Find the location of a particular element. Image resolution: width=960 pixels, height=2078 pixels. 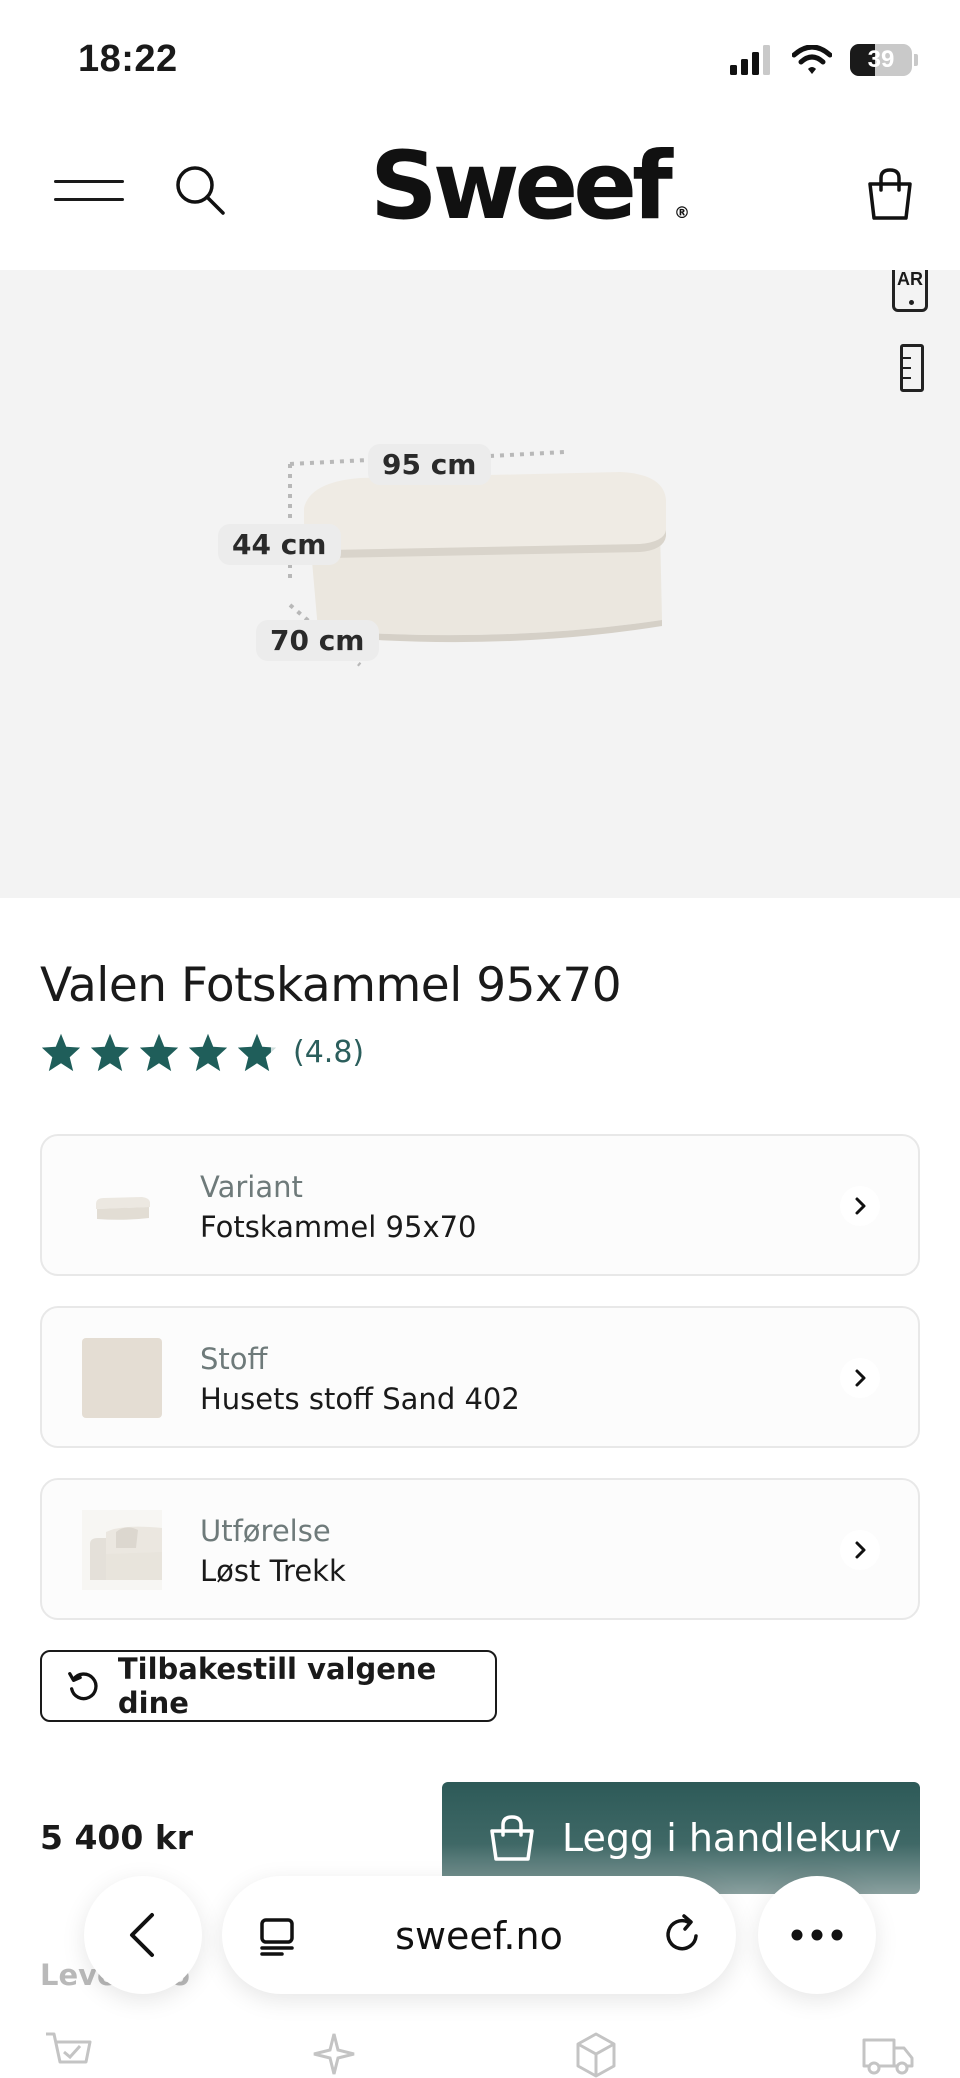

logo-text: Sweef is located at coordinates (521, 186).